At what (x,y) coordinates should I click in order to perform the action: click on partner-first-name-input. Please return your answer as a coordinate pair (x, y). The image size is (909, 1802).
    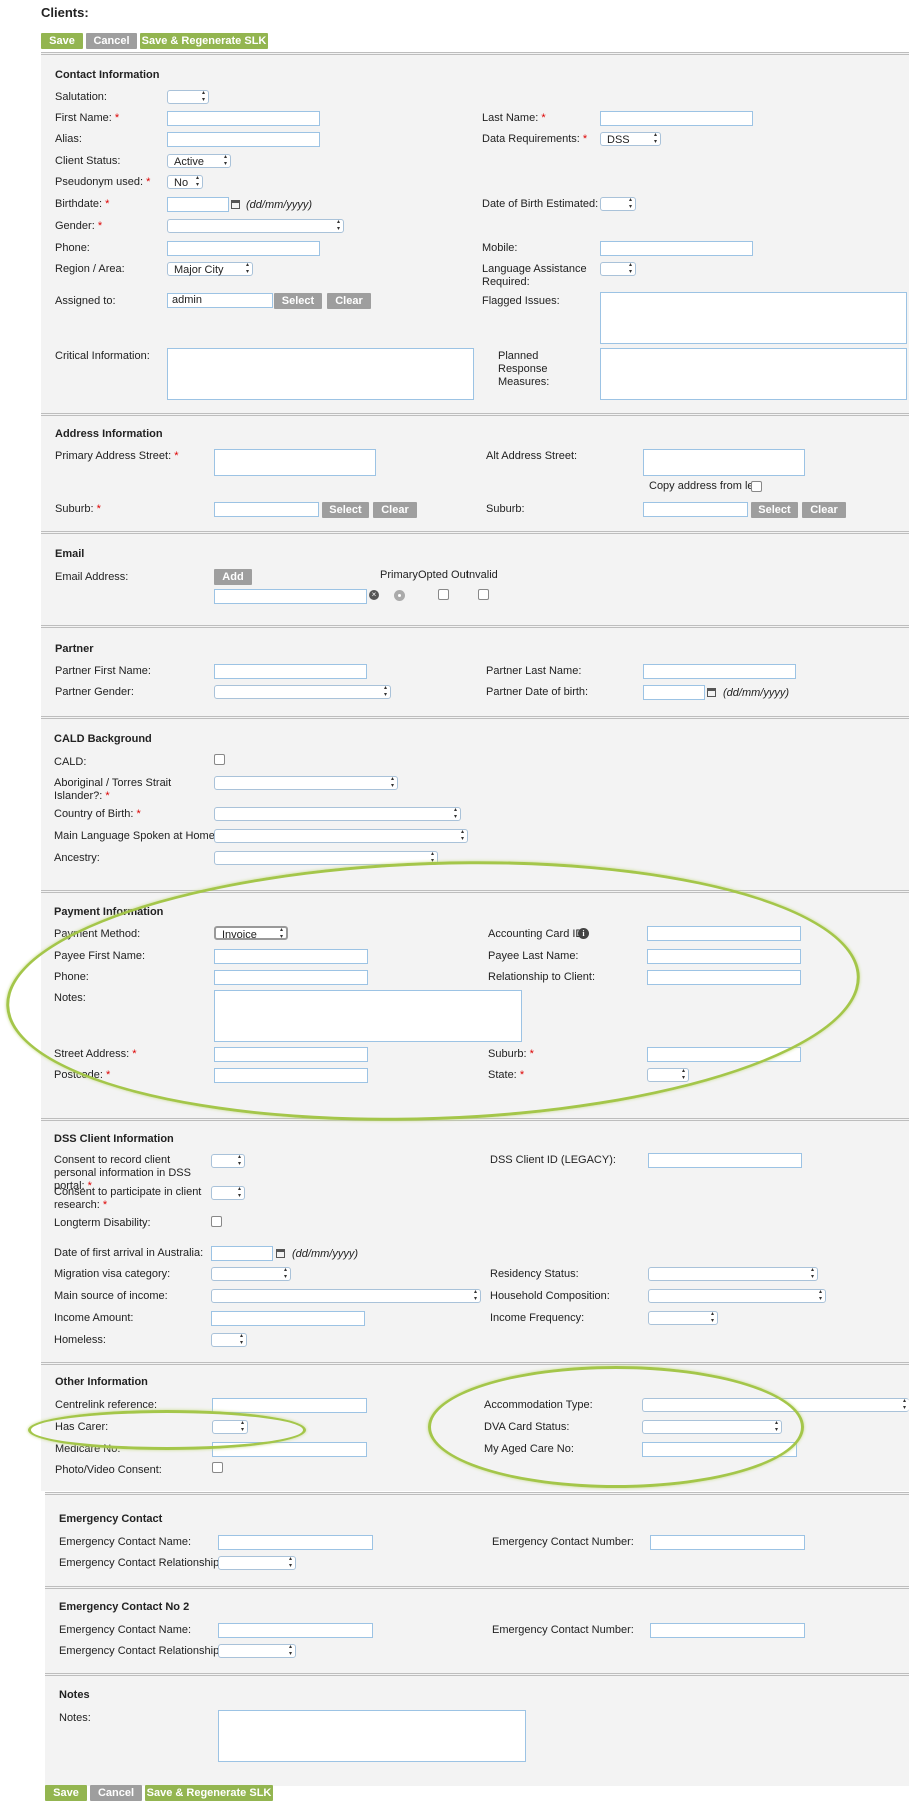
    Looking at the image, I should click on (290, 671).